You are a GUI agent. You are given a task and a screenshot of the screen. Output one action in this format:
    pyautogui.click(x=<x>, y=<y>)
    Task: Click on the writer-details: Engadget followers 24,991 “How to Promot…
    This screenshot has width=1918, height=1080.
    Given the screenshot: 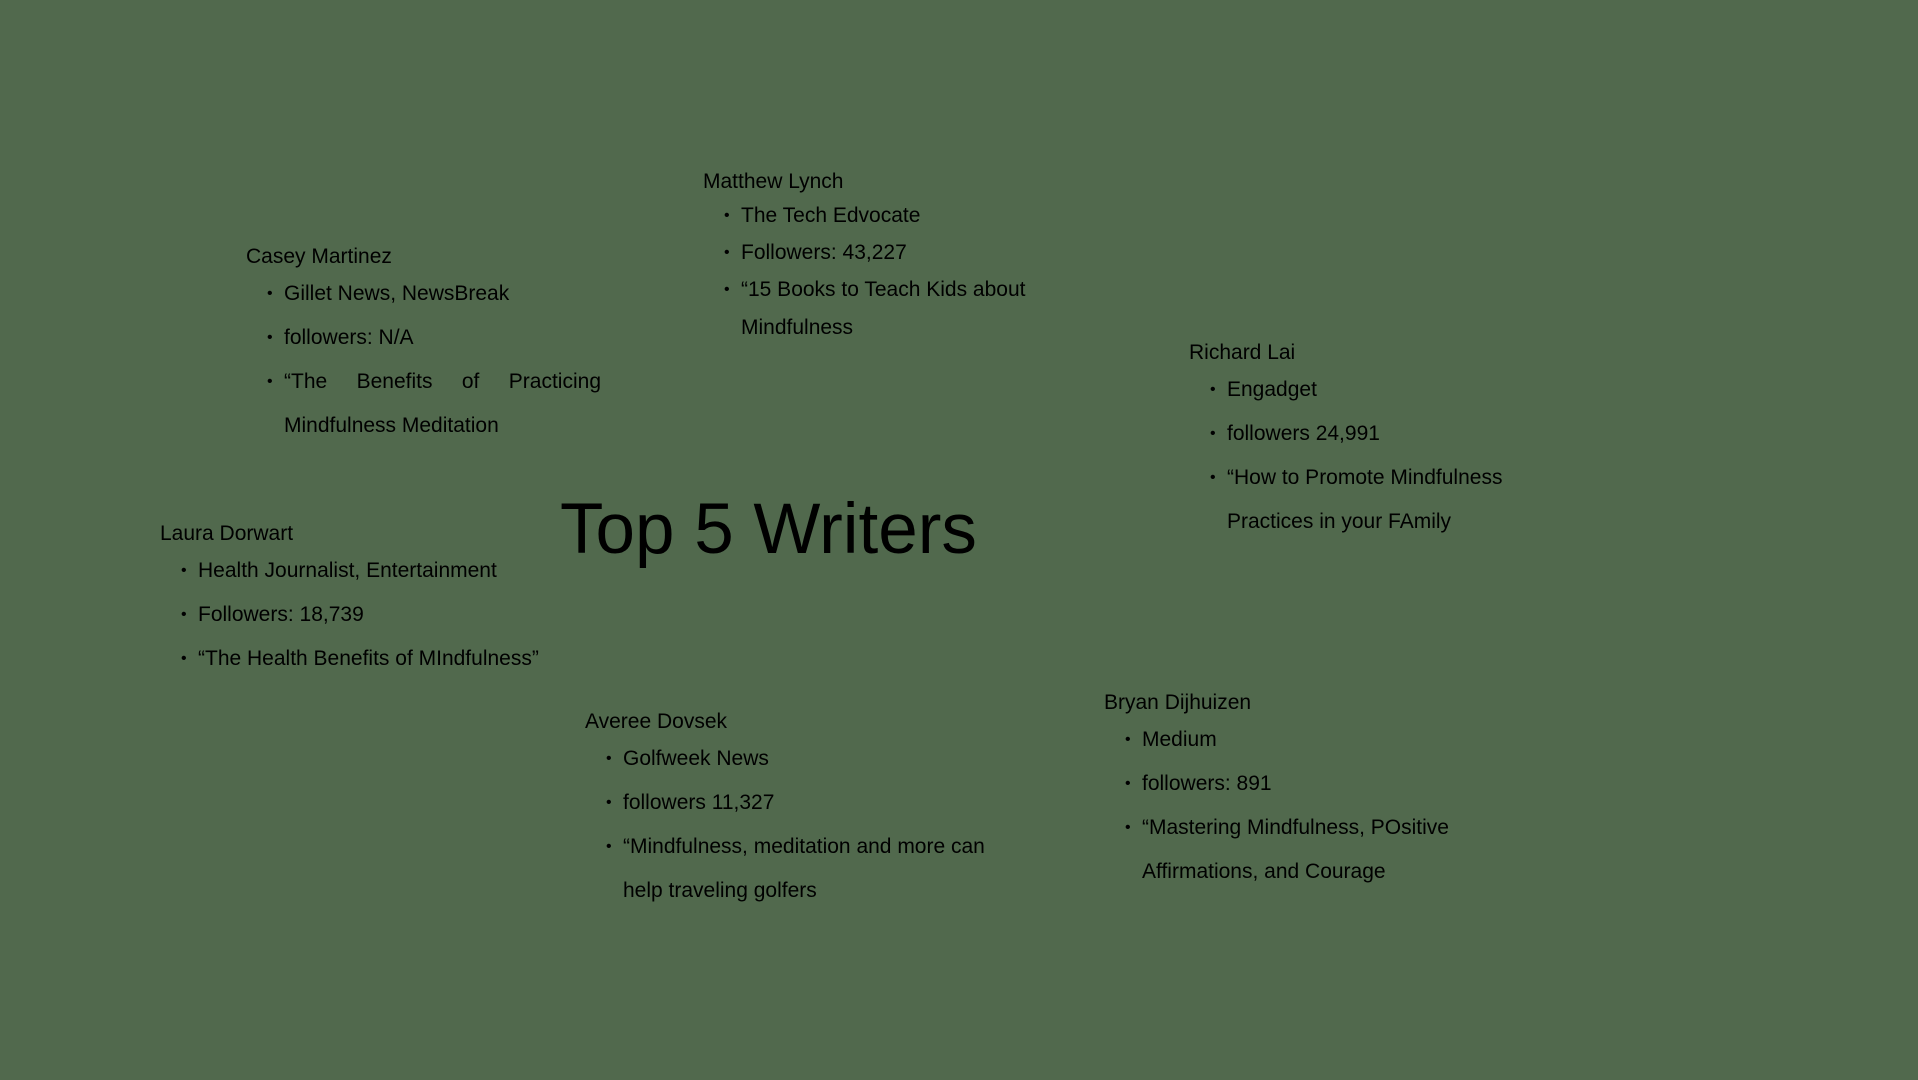 What is the action you would take?
    pyautogui.click(x=1369, y=456)
    